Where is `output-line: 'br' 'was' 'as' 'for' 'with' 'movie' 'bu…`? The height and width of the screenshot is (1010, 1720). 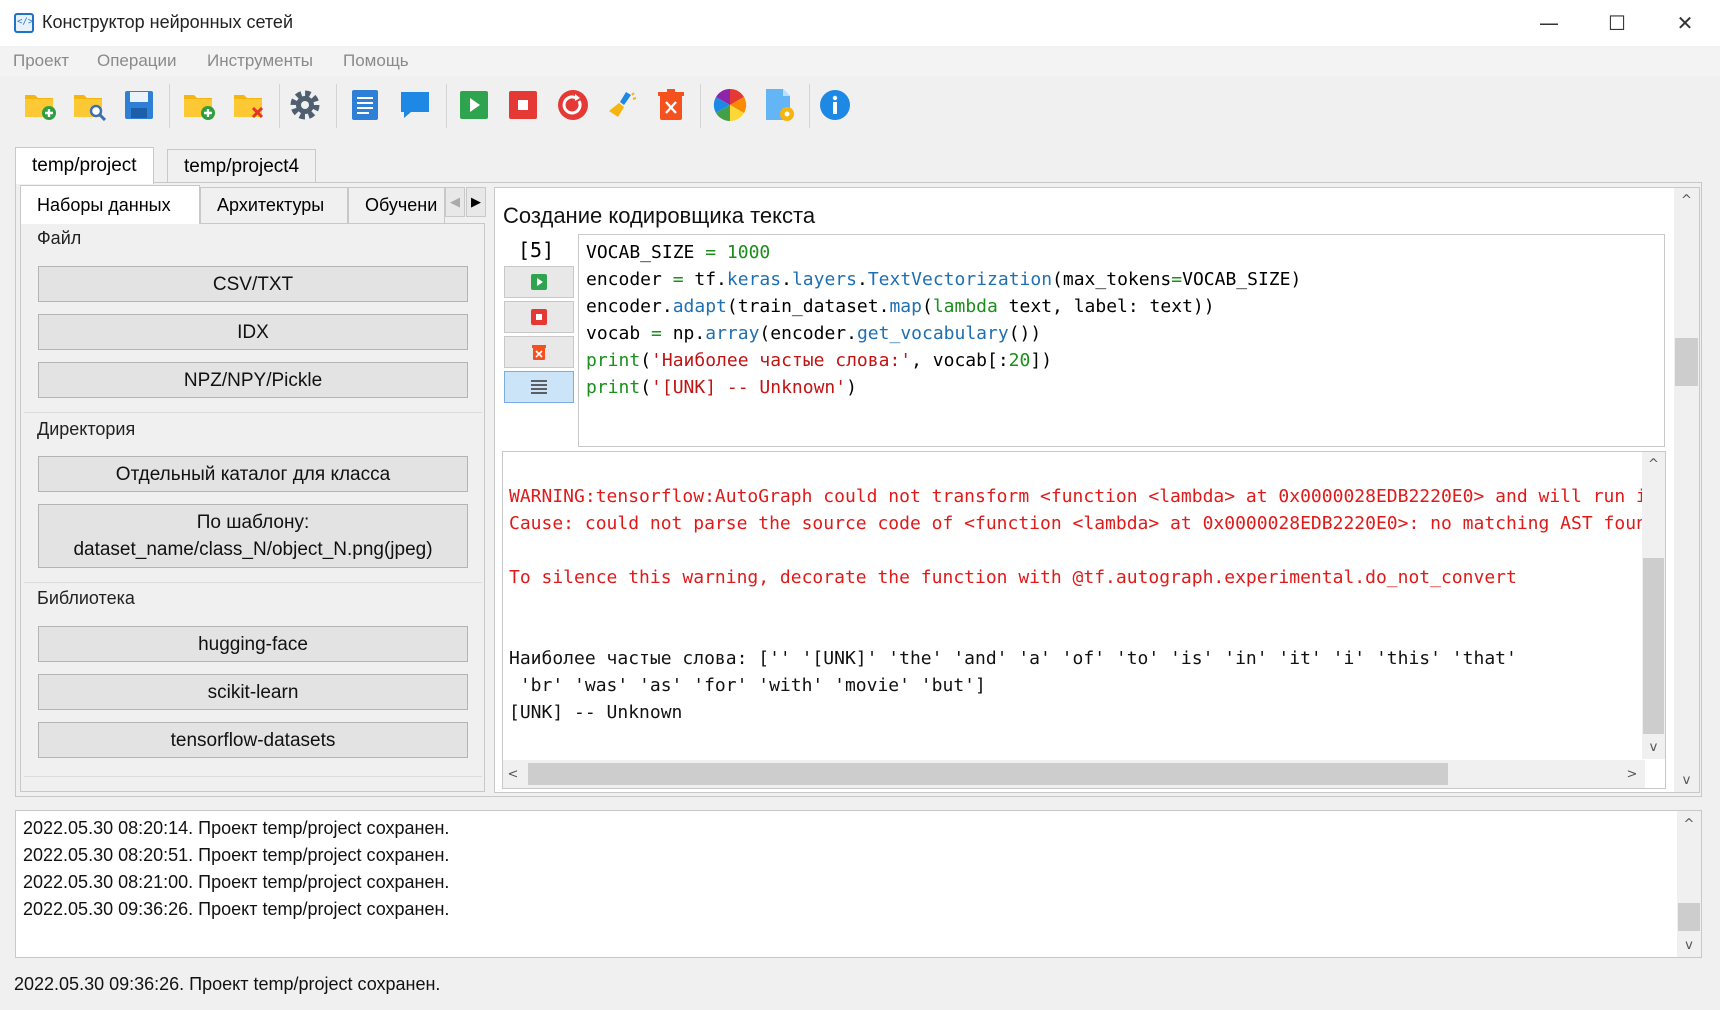 output-line: 'br' 'was' 'as' 'for' 'with' 'movie' 'bu… is located at coordinates (747, 685).